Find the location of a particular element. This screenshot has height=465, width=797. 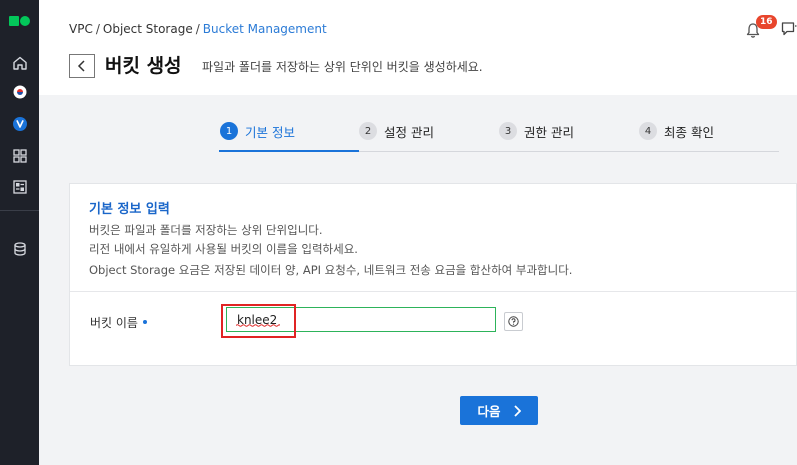

step-basic-info: 1 기본 정보 is located at coordinates (257, 135).